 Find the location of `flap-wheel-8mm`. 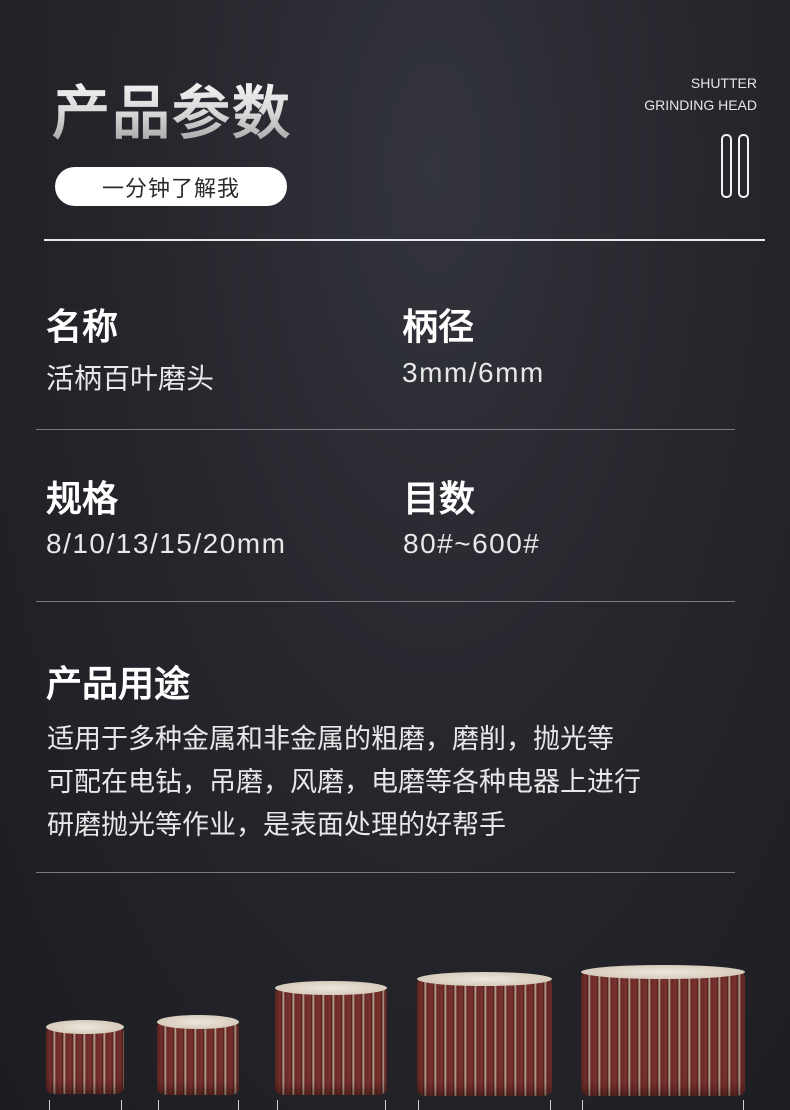

flap-wheel-8mm is located at coordinates (85, 1057).